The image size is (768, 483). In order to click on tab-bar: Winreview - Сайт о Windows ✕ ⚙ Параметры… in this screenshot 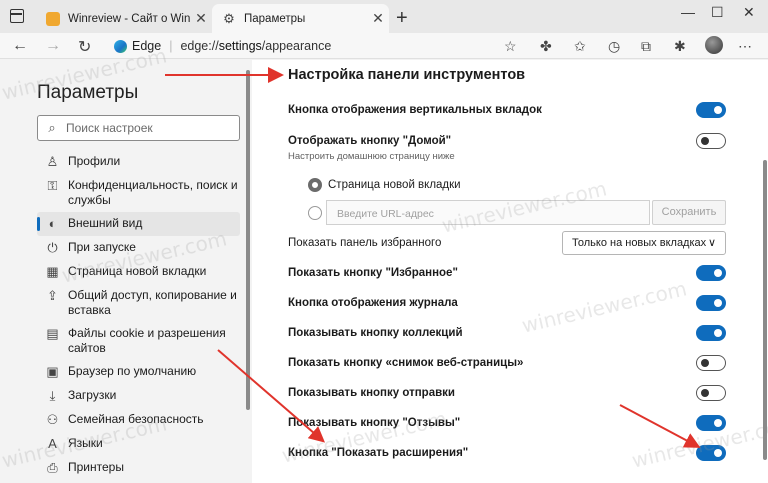, I will do `click(384, 16)`.